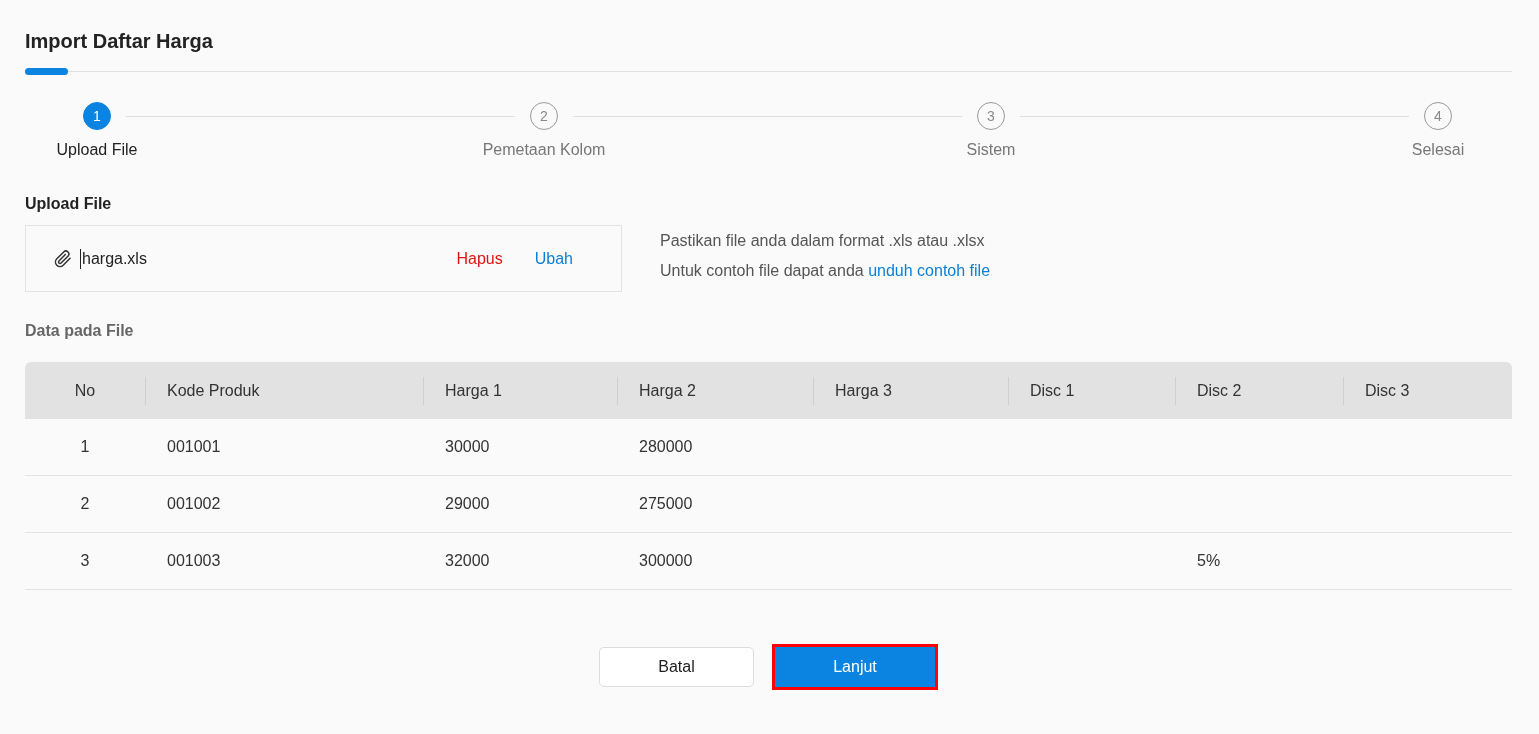 Image resolution: width=1539 pixels, height=734 pixels. I want to click on download-sample-link: unduh contoh file, so click(929, 270).